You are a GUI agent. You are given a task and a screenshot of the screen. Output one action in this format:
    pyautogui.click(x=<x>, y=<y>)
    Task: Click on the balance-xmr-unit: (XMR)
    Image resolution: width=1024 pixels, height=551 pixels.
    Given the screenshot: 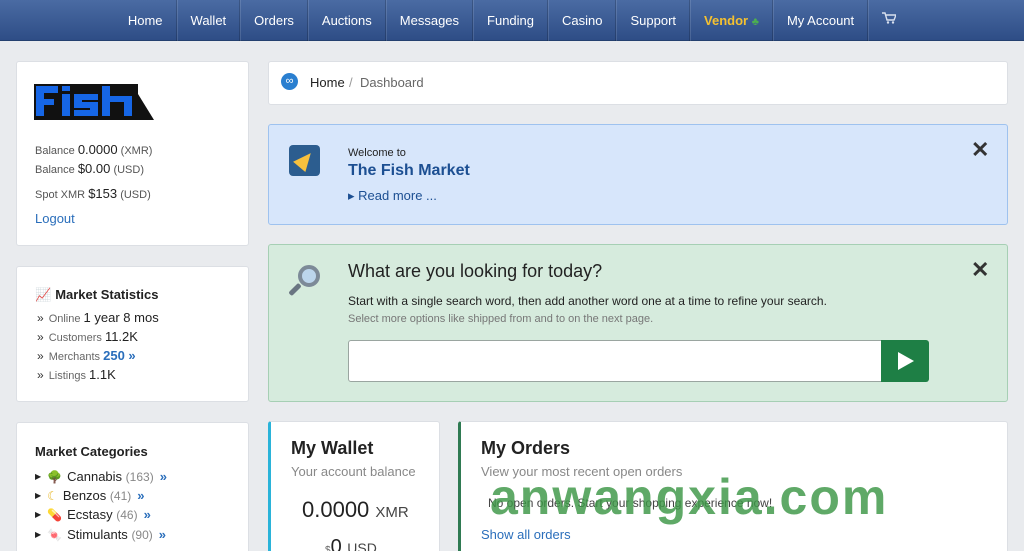 What is the action you would take?
    pyautogui.click(x=136, y=151)
    